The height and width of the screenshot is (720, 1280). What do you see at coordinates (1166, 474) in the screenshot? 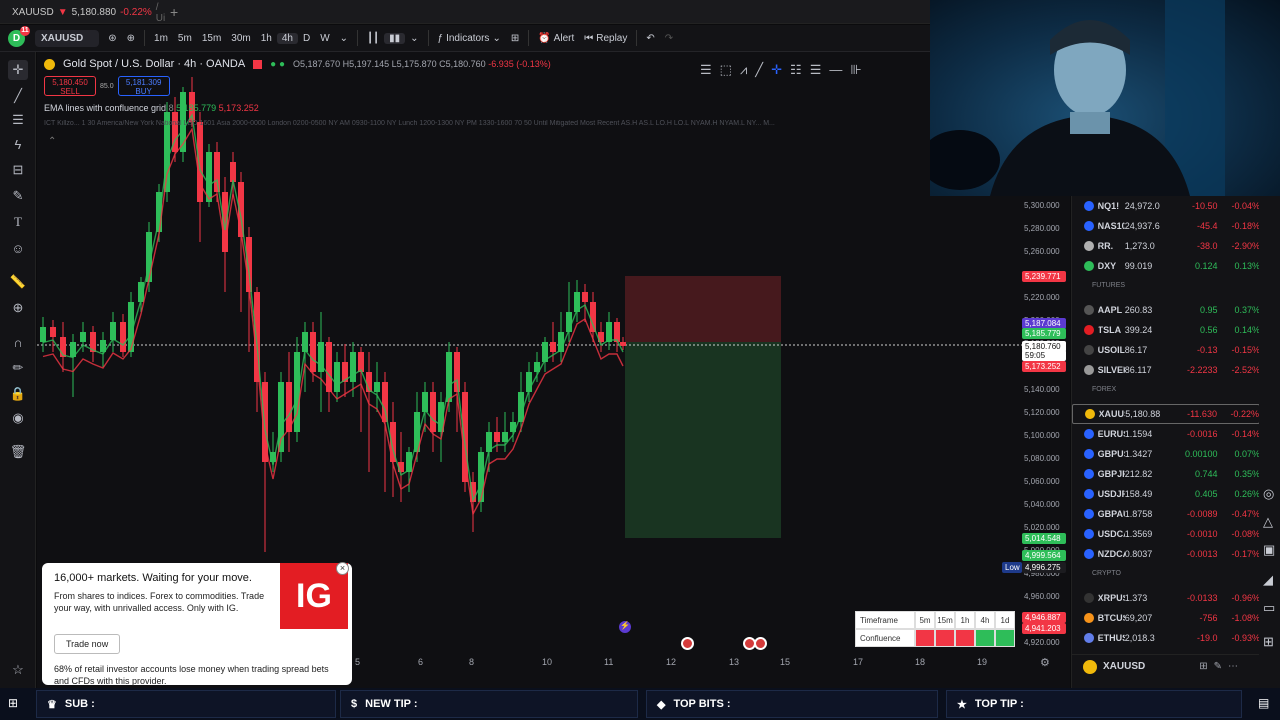
I see `watchlist-row: GBPJPY212.82 0.744 0.35%` at bounding box center [1166, 474].